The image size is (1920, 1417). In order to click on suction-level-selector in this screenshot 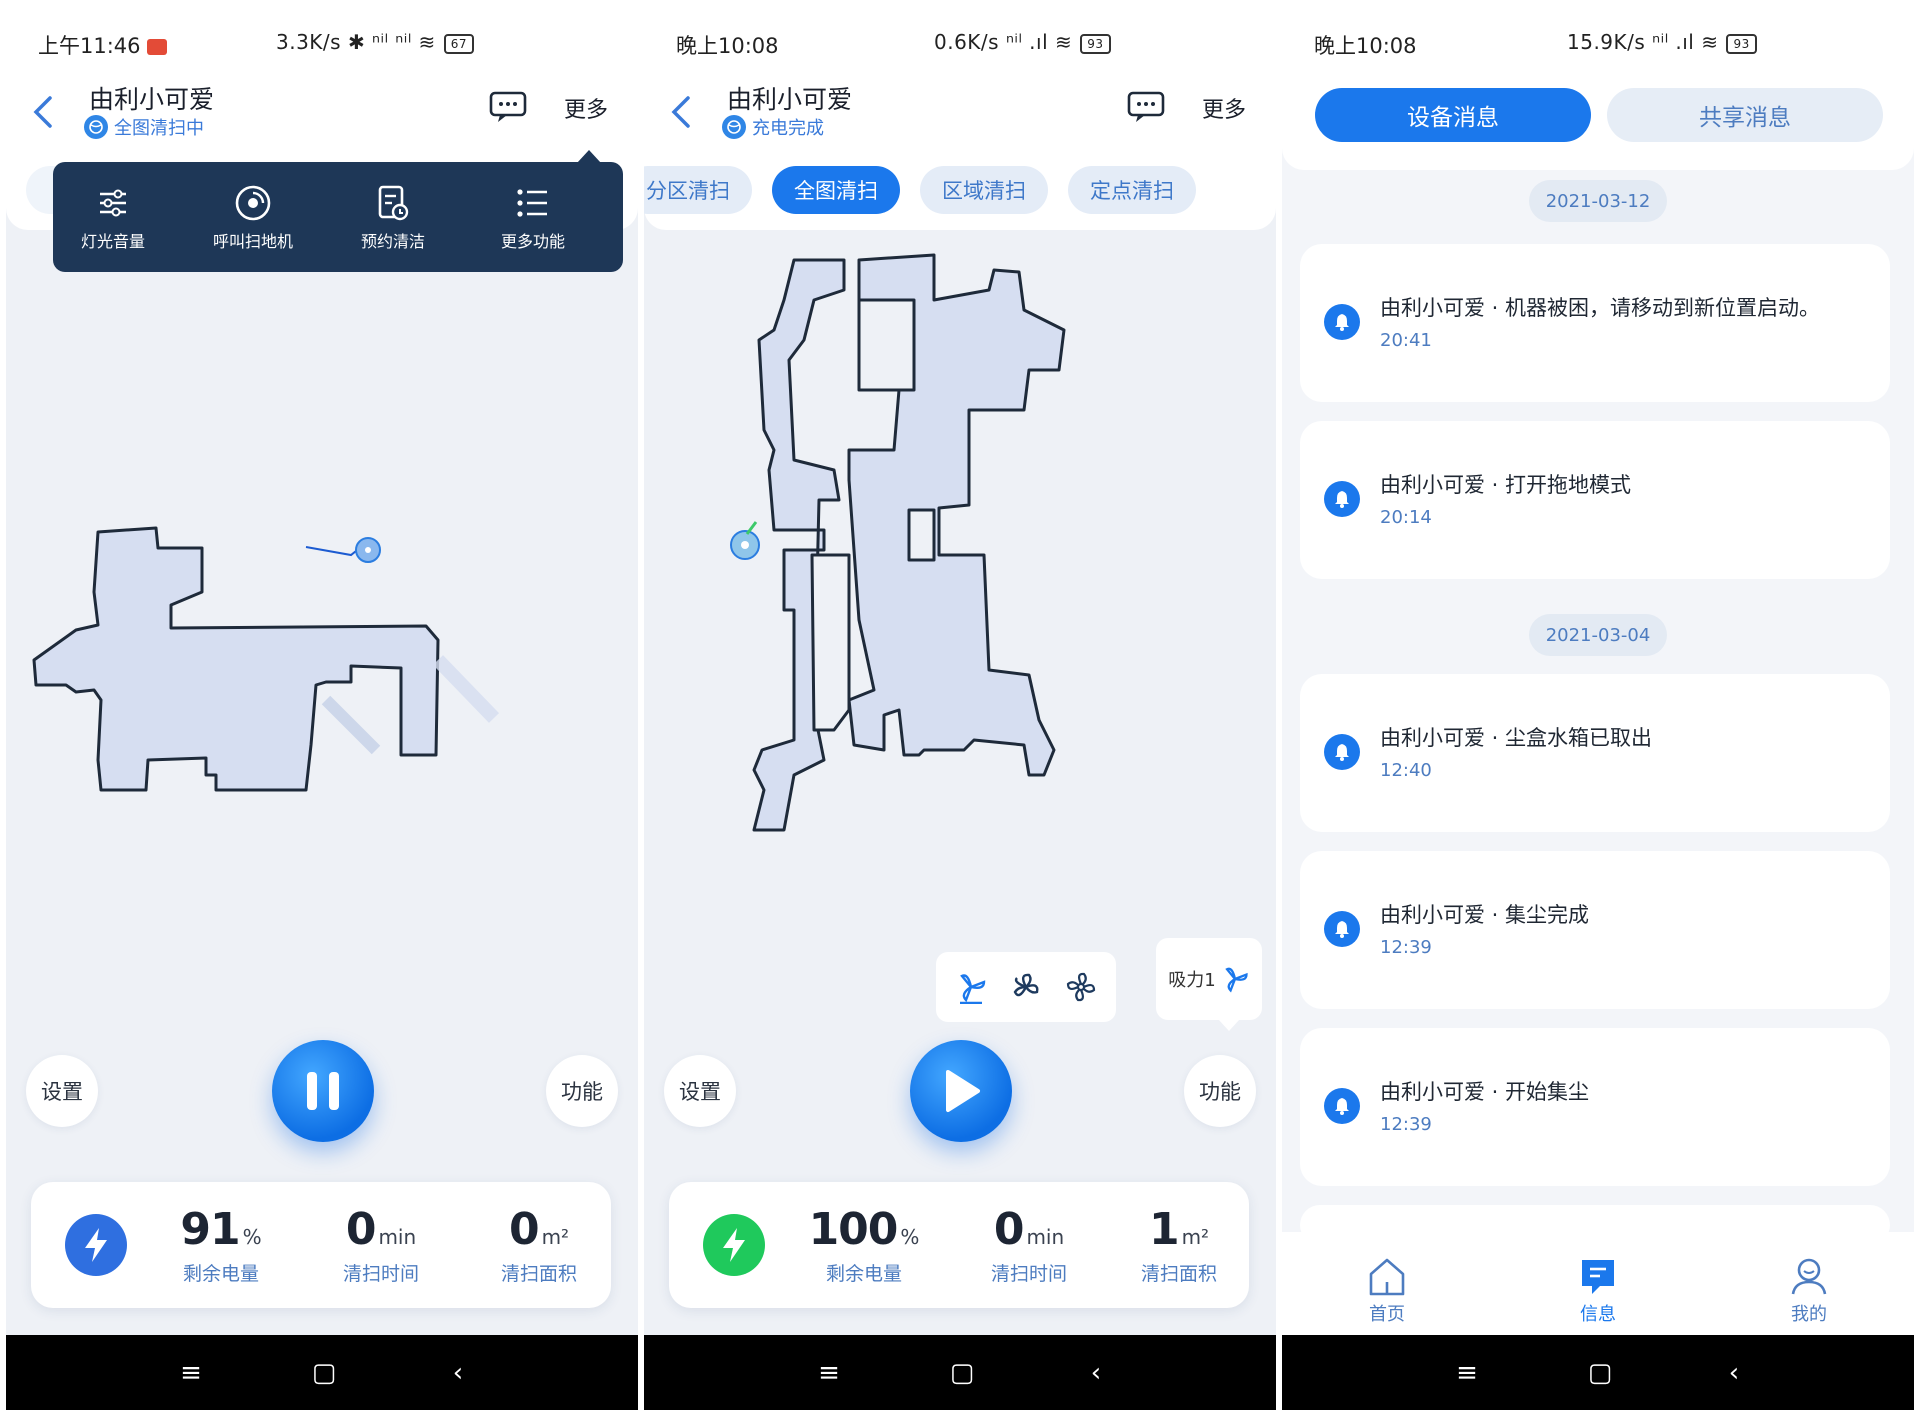, I will do `click(1026, 987)`.